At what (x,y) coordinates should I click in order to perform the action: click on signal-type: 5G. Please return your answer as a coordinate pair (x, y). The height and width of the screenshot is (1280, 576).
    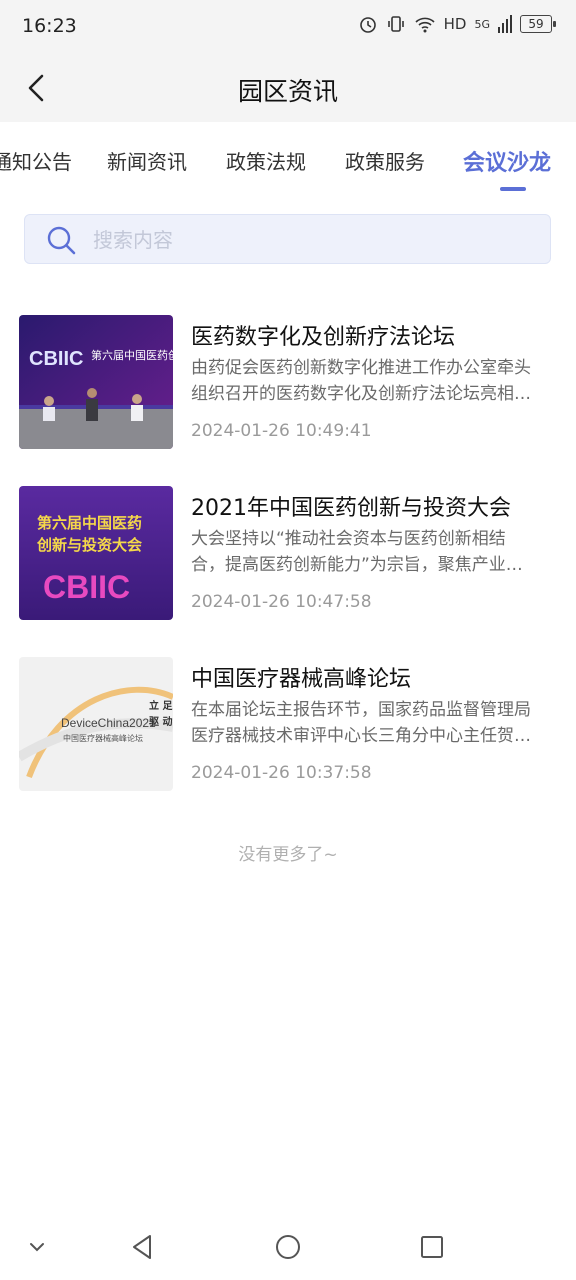
    Looking at the image, I should click on (482, 24).